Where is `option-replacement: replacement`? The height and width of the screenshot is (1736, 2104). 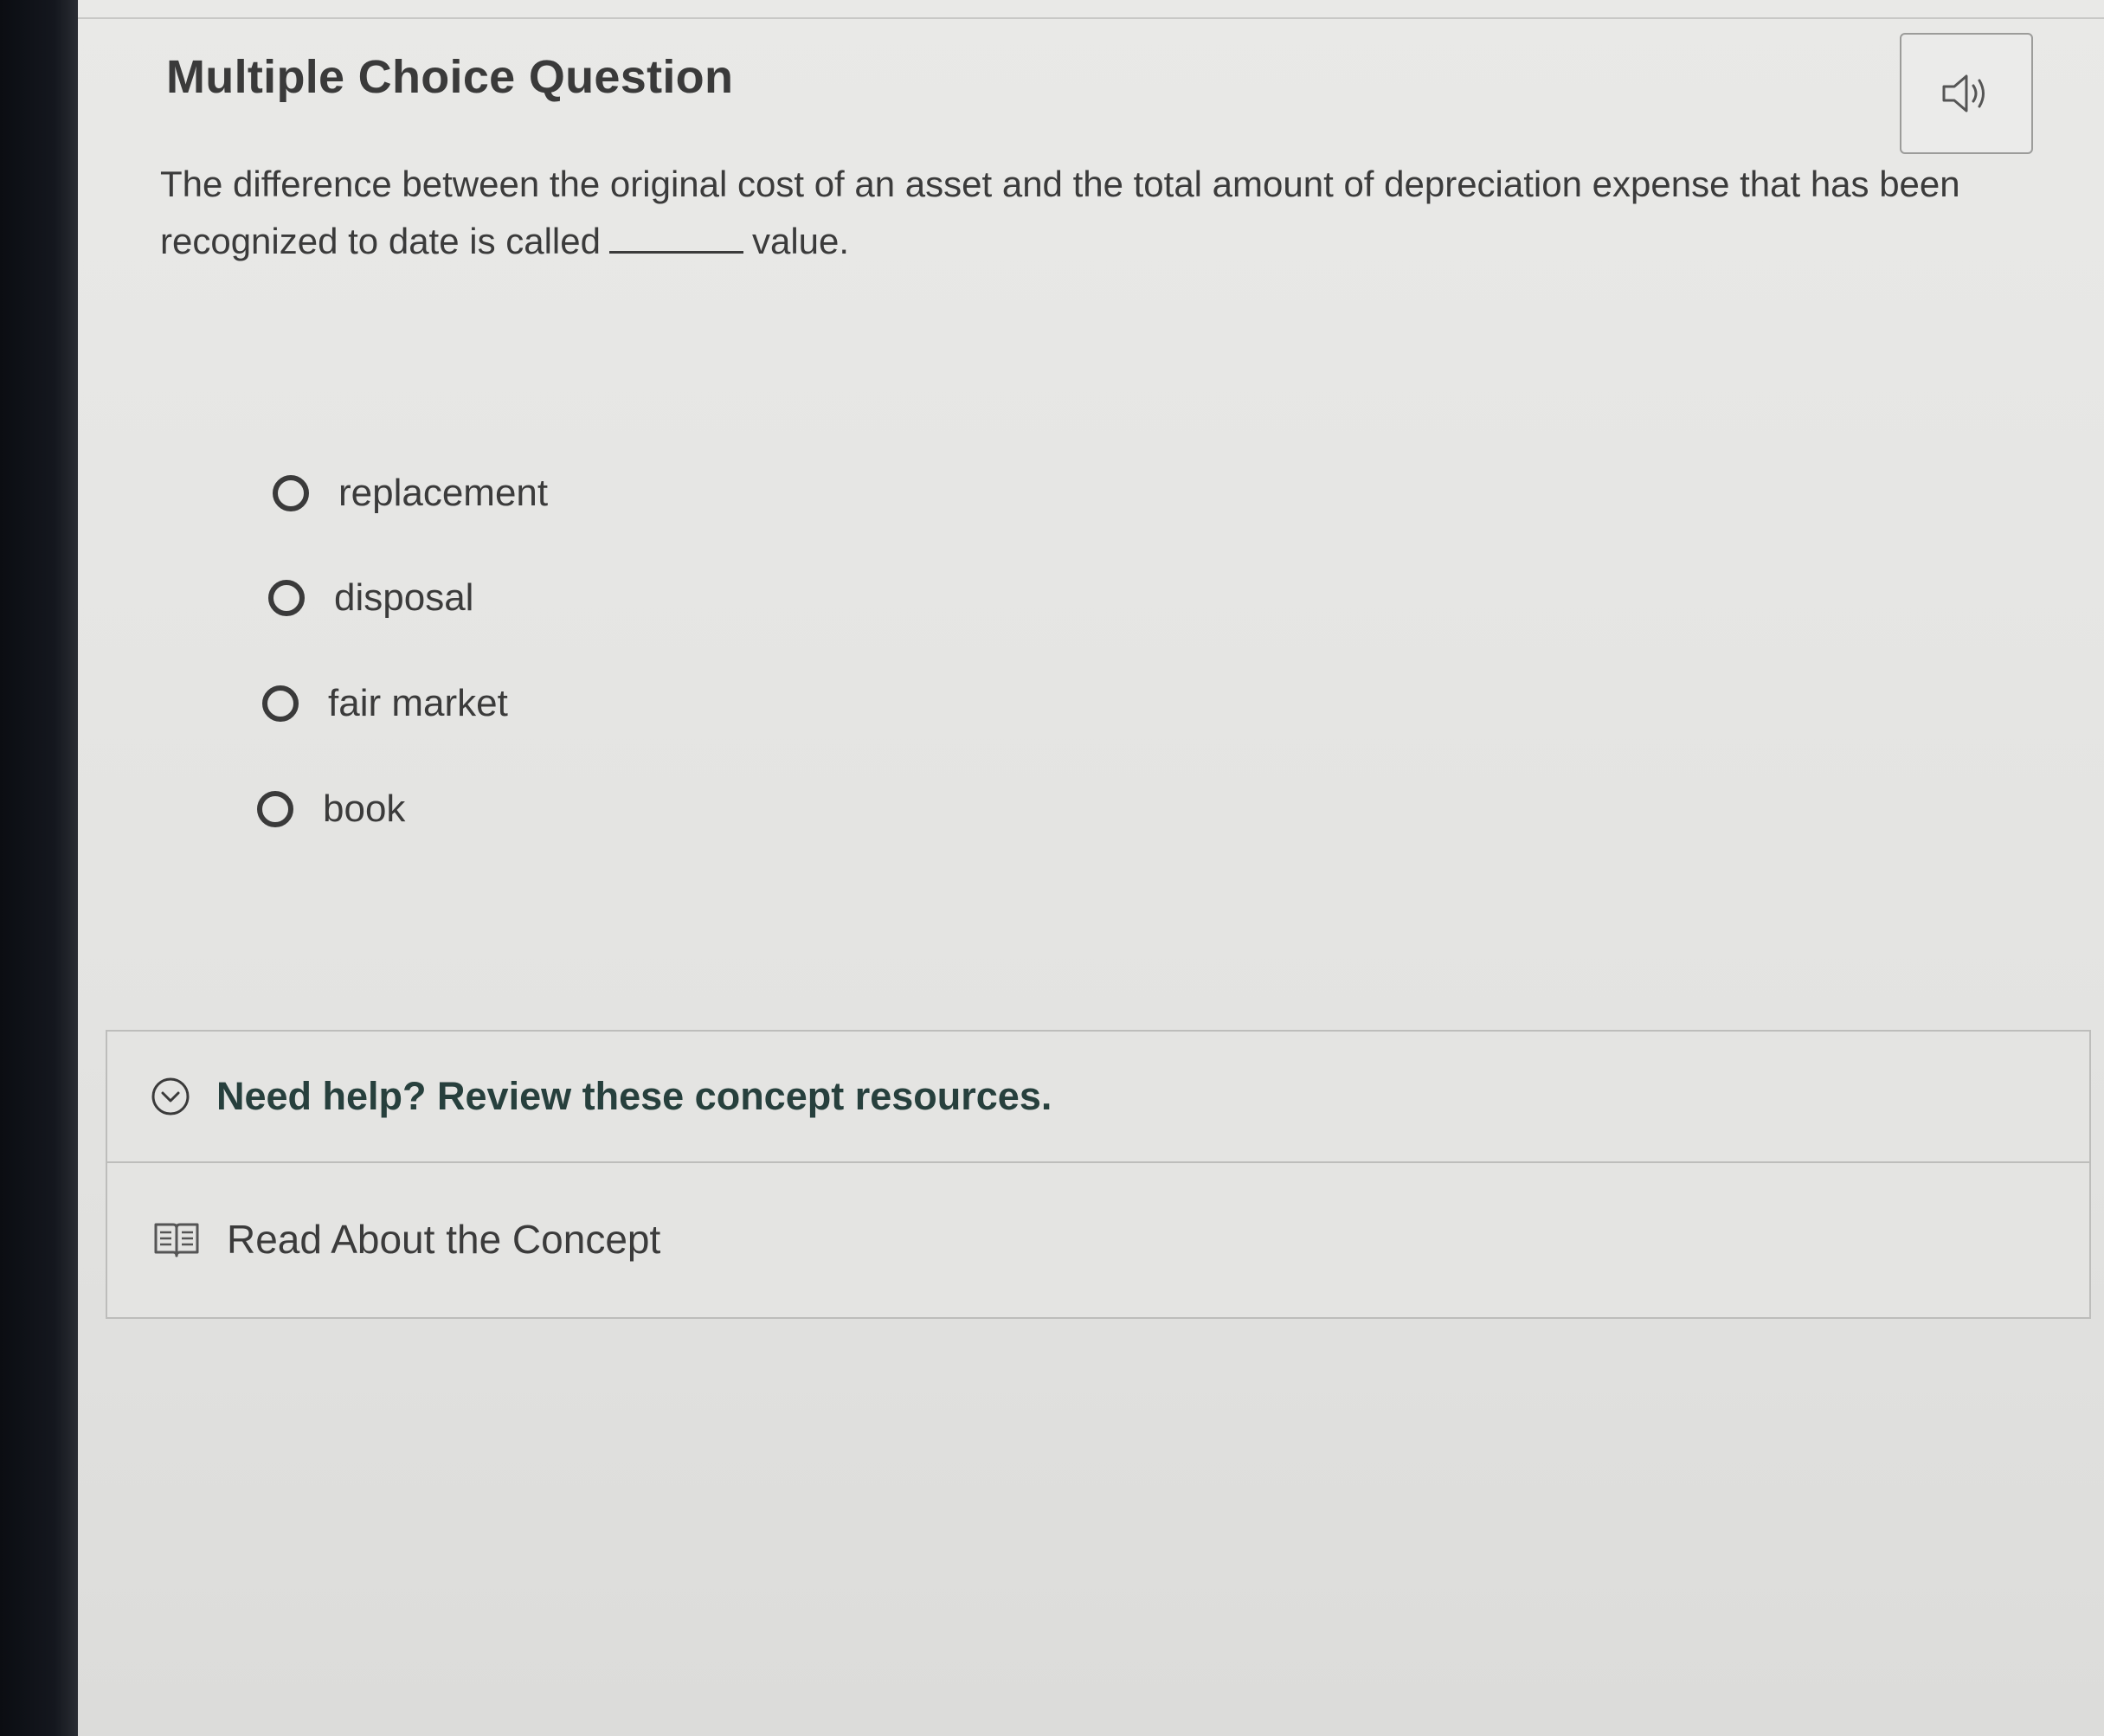
option-replacement: replacement is located at coordinates (410, 493).